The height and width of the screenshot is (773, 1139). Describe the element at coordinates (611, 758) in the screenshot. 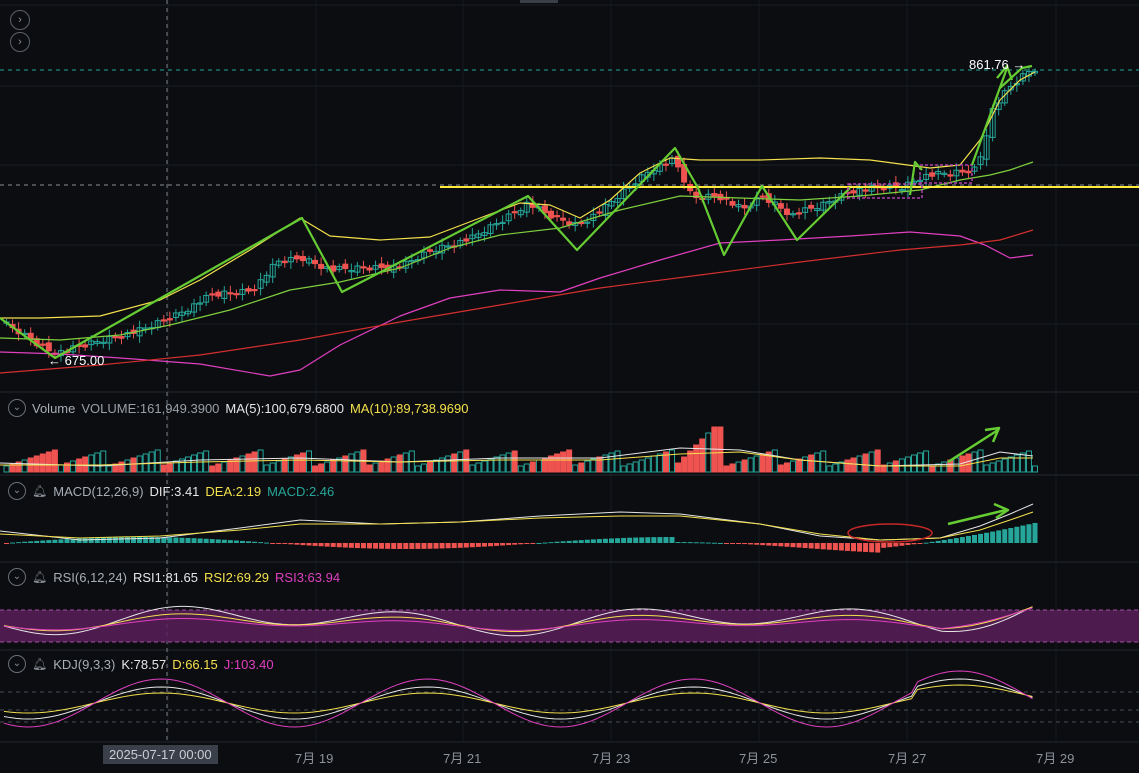

I see `x-tick-label: 7月 23` at that location.